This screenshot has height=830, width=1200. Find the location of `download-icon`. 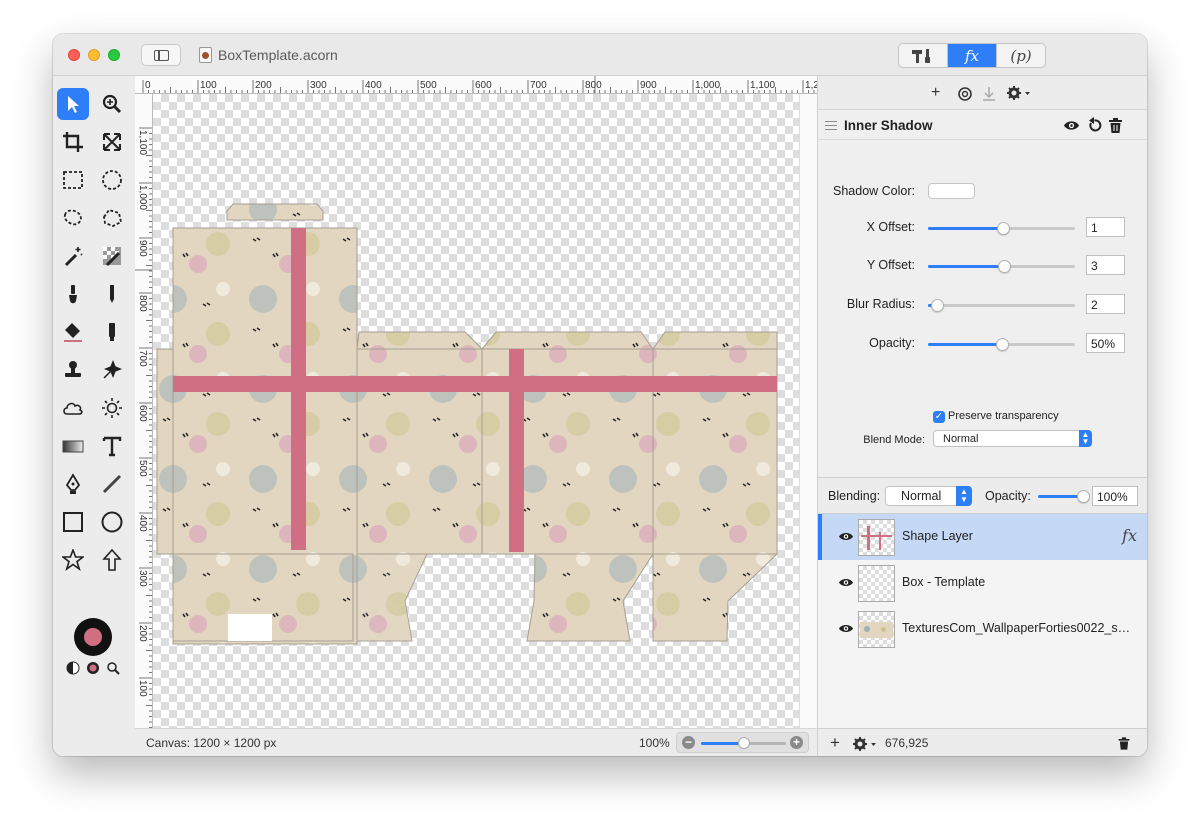

download-icon is located at coordinates (989, 94).